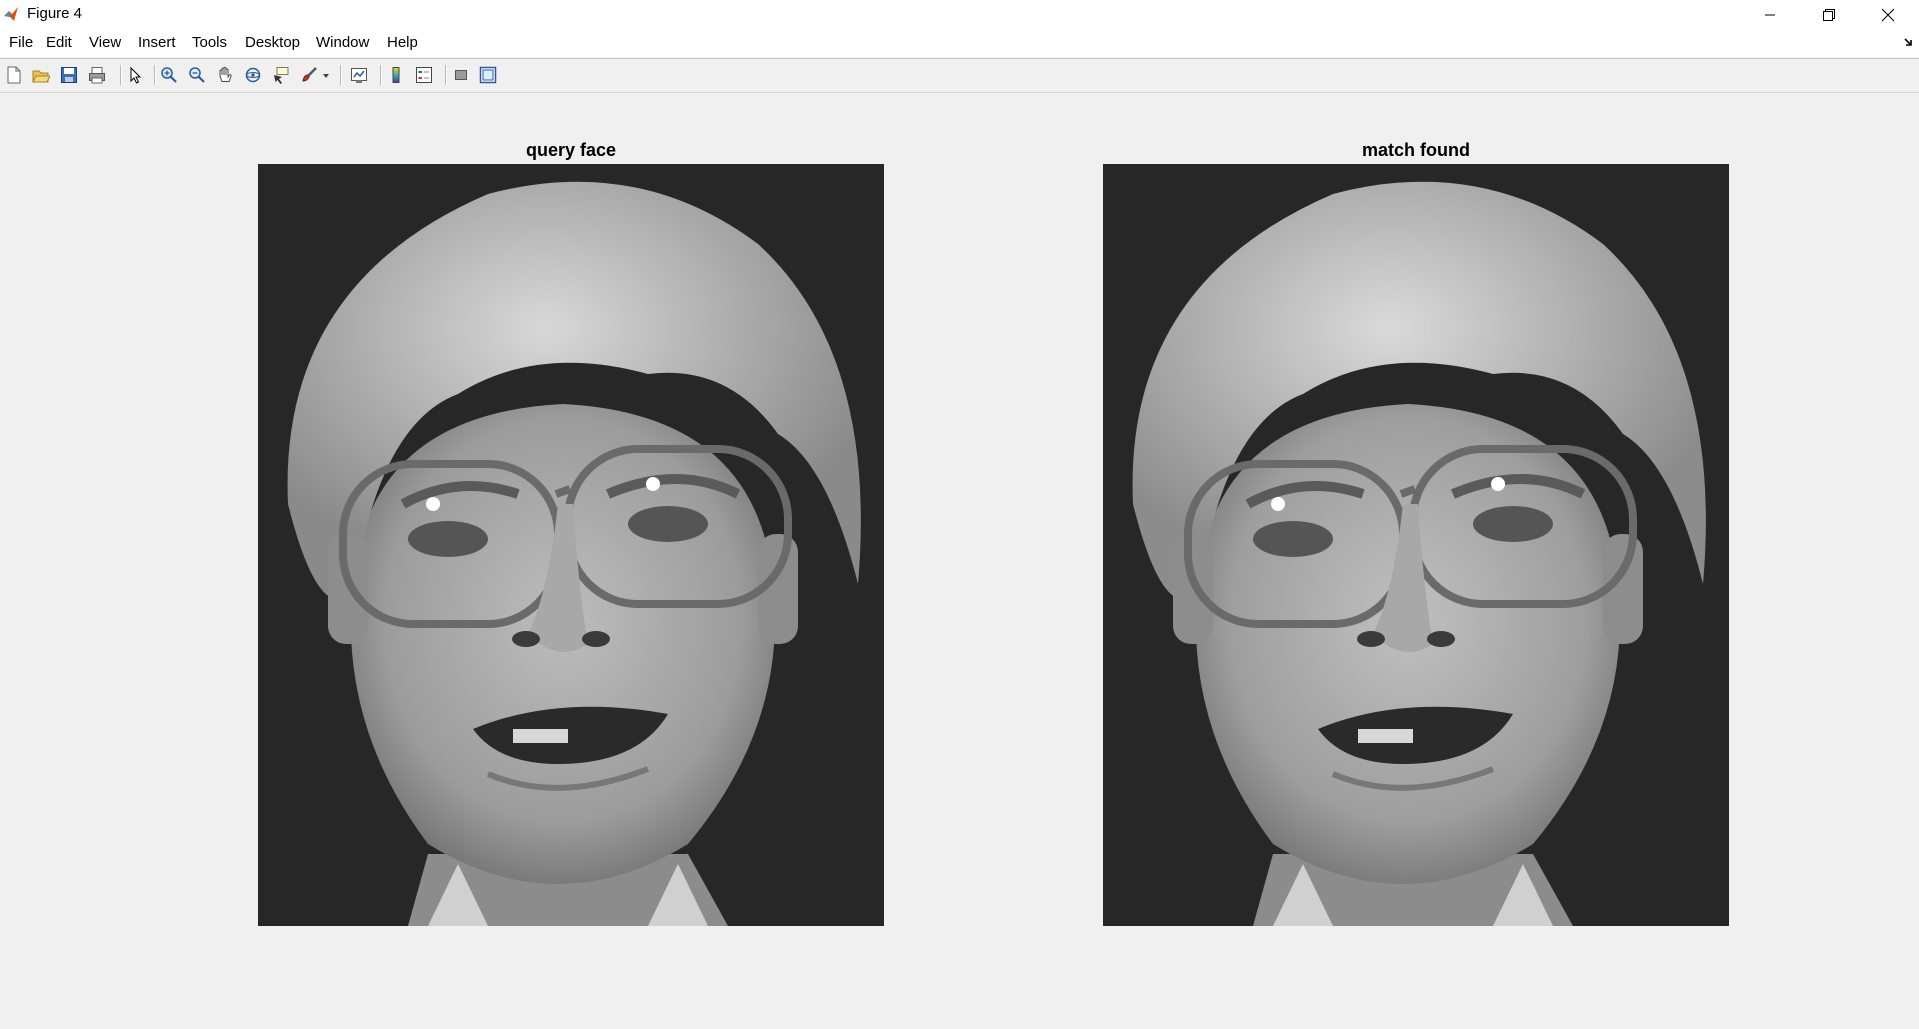 Image resolution: width=1919 pixels, height=1029 pixels. What do you see at coordinates (21, 42) in the screenshot?
I see `menu-file: File` at bounding box center [21, 42].